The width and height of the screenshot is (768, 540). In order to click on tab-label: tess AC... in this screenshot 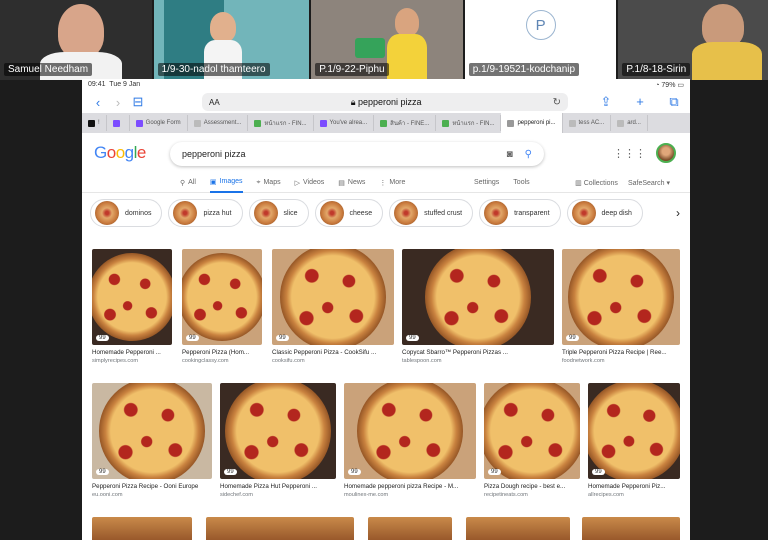, I will do `click(591, 123)`.